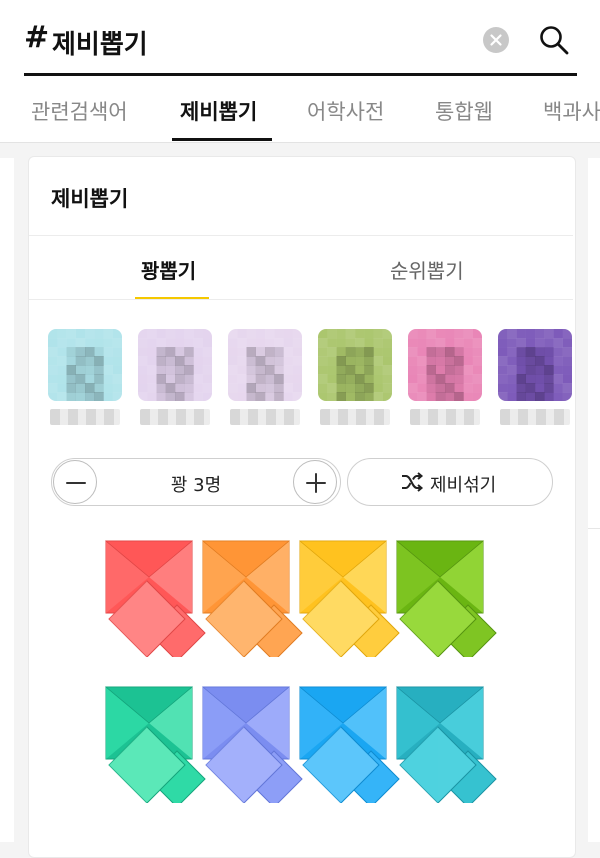  I want to click on tab-web: 통합웹, so click(464, 111).